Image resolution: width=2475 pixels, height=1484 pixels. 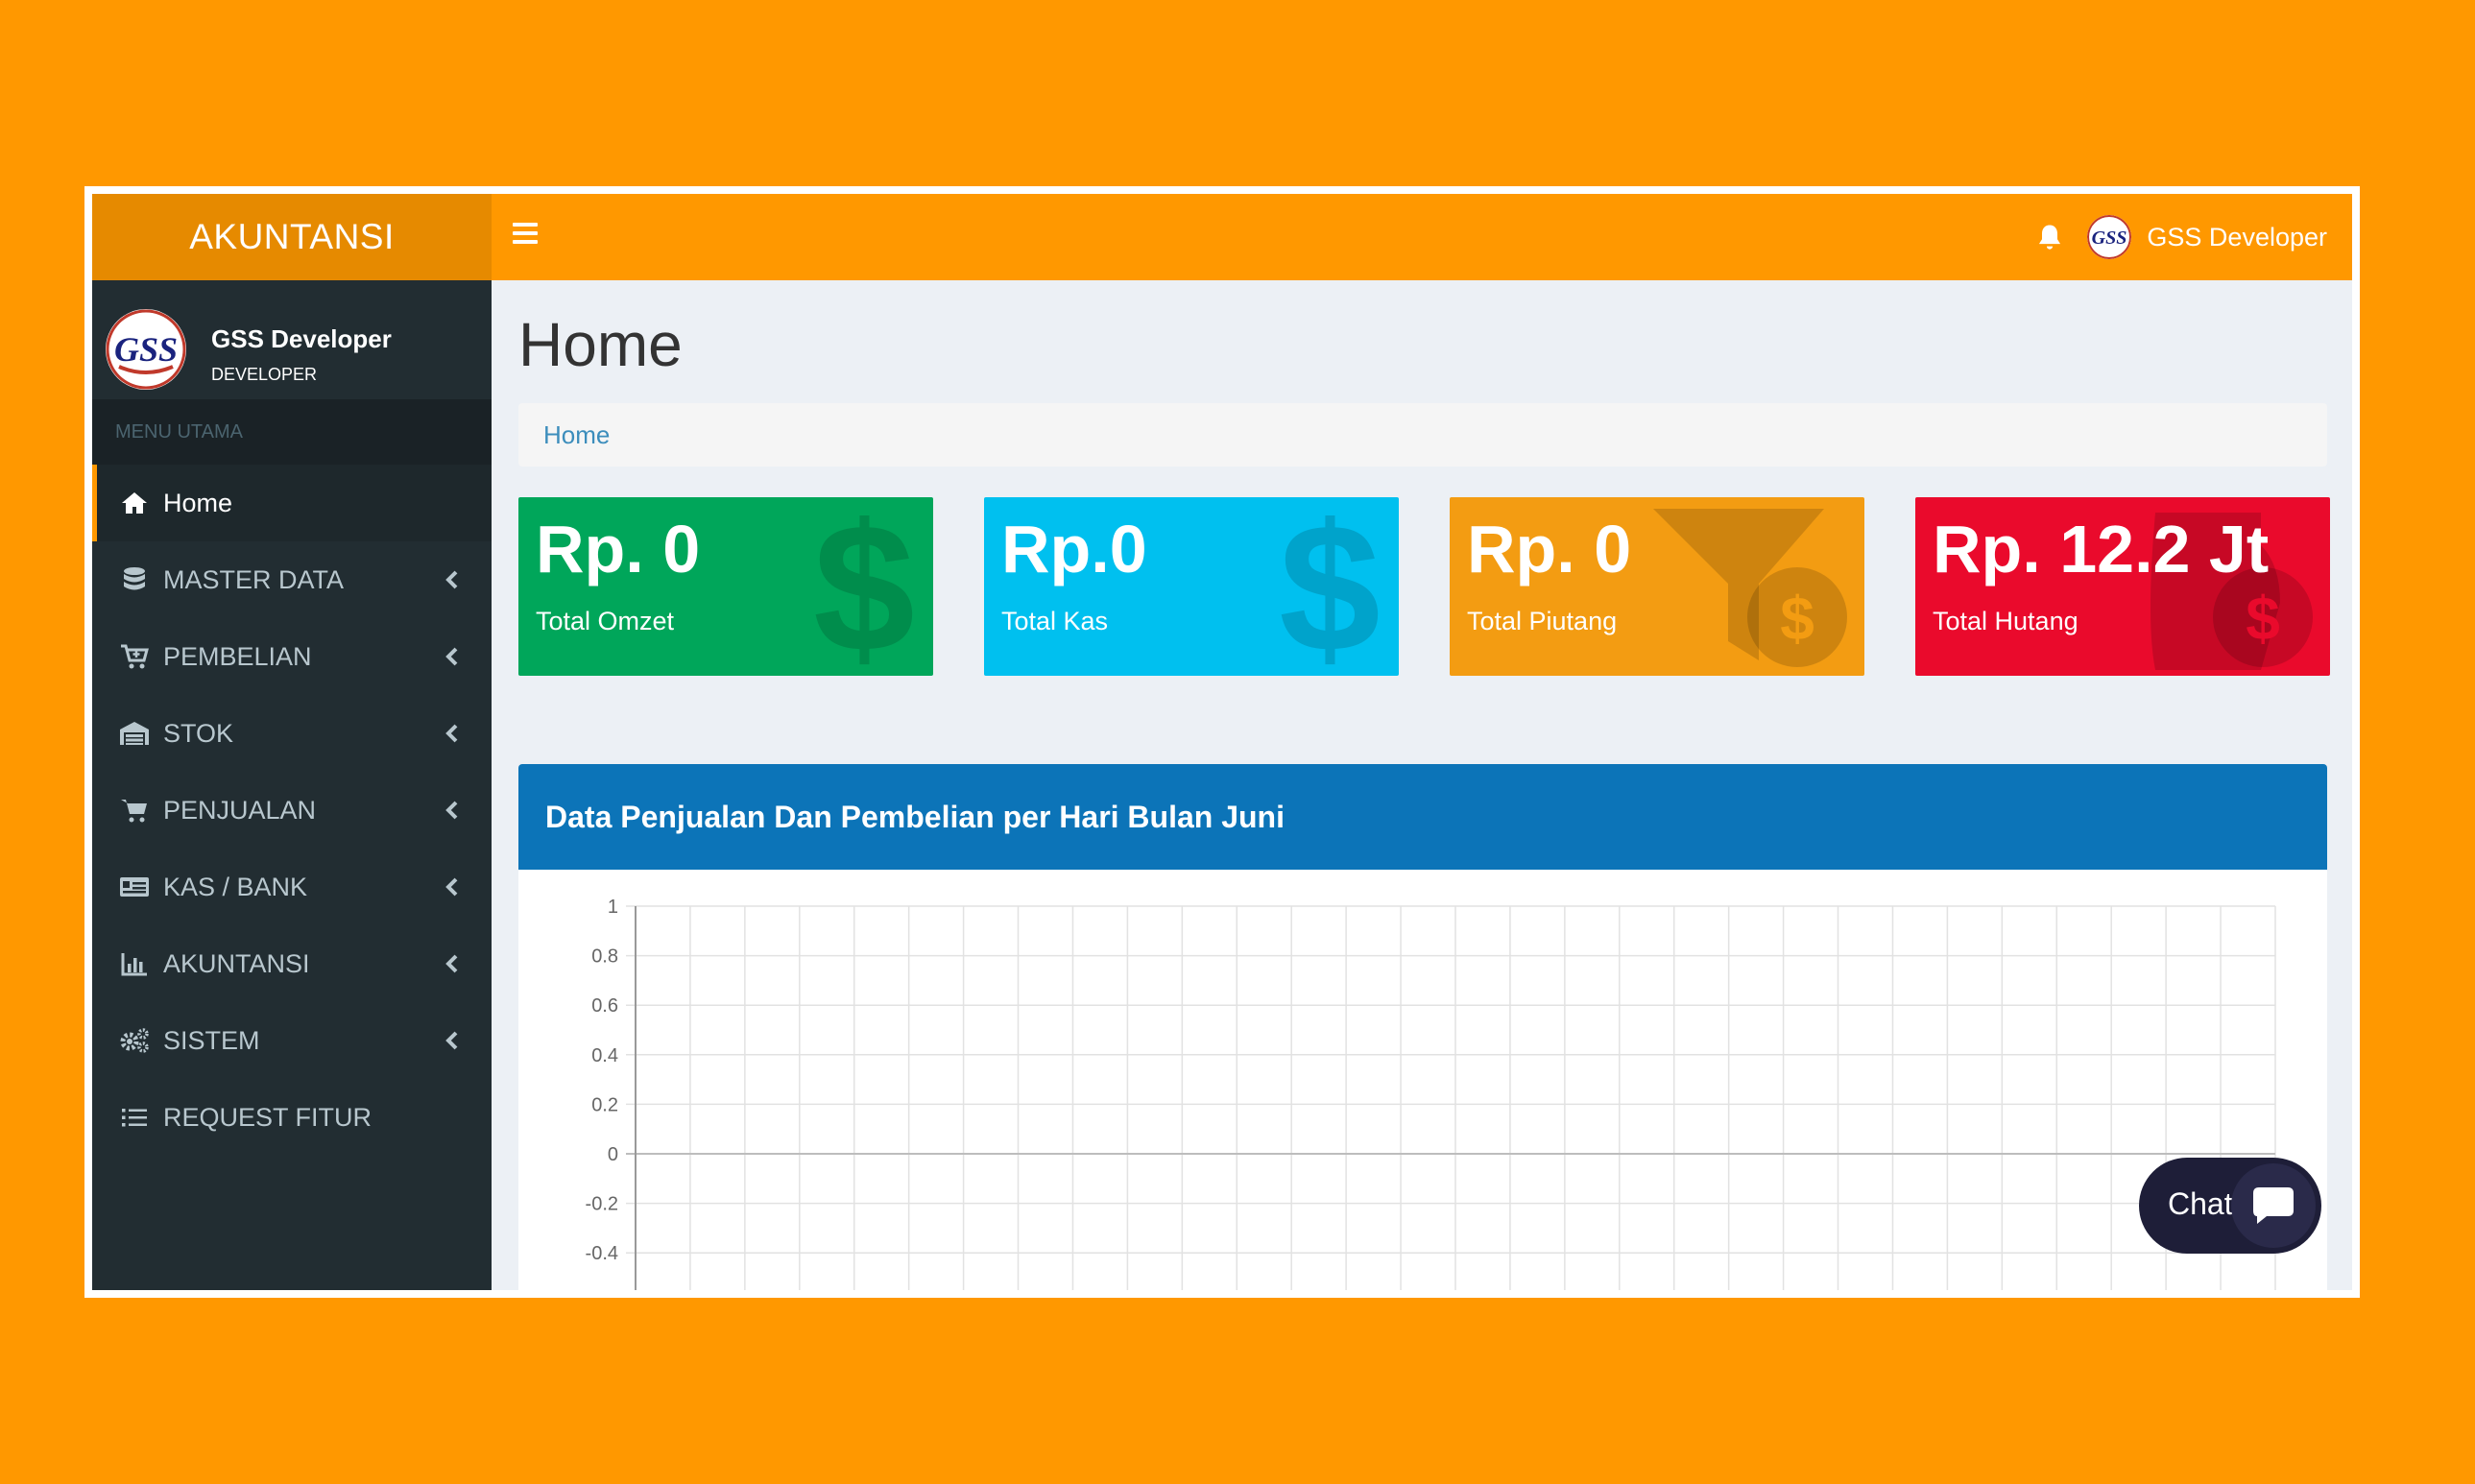 I want to click on stat-value: Rp.0, so click(x=1074, y=549).